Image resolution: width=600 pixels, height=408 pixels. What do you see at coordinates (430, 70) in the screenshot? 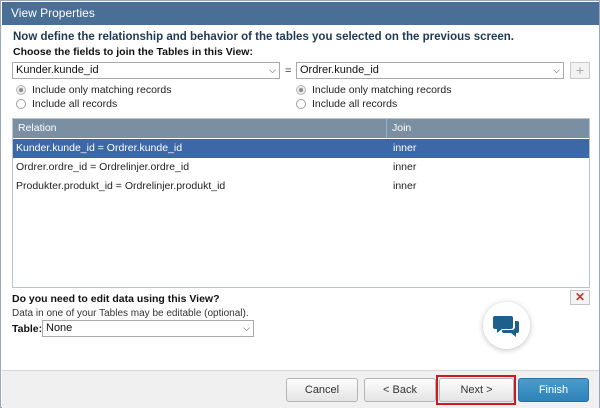
I see `right-join-field-select: Ordrer.kunde_id ⌵` at bounding box center [430, 70].